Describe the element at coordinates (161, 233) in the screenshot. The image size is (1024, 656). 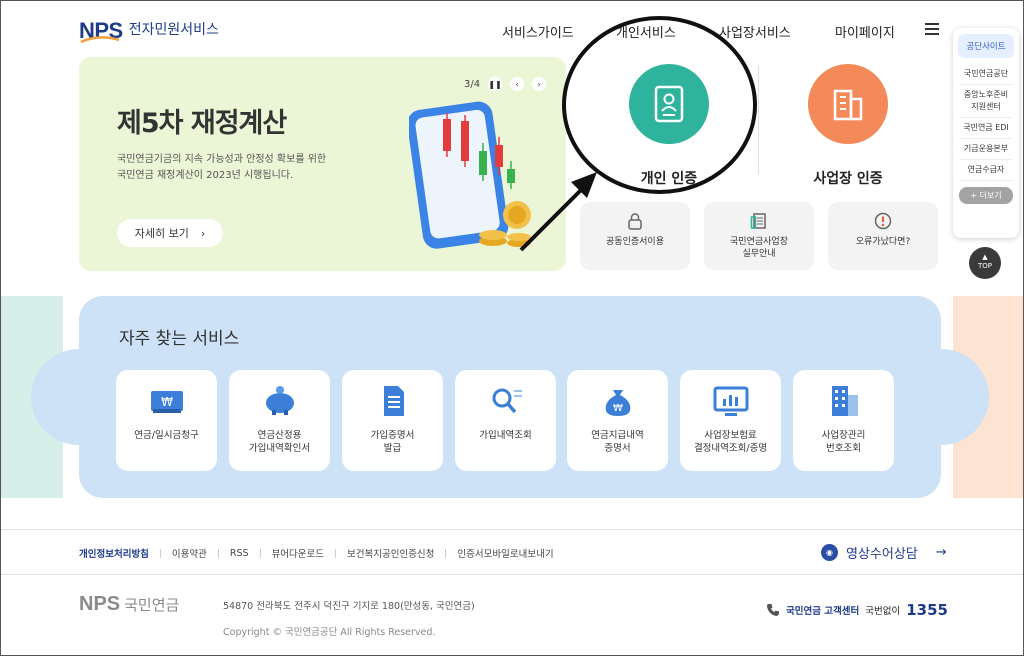
I see `more-button-label: 자세히 보기` at that location.